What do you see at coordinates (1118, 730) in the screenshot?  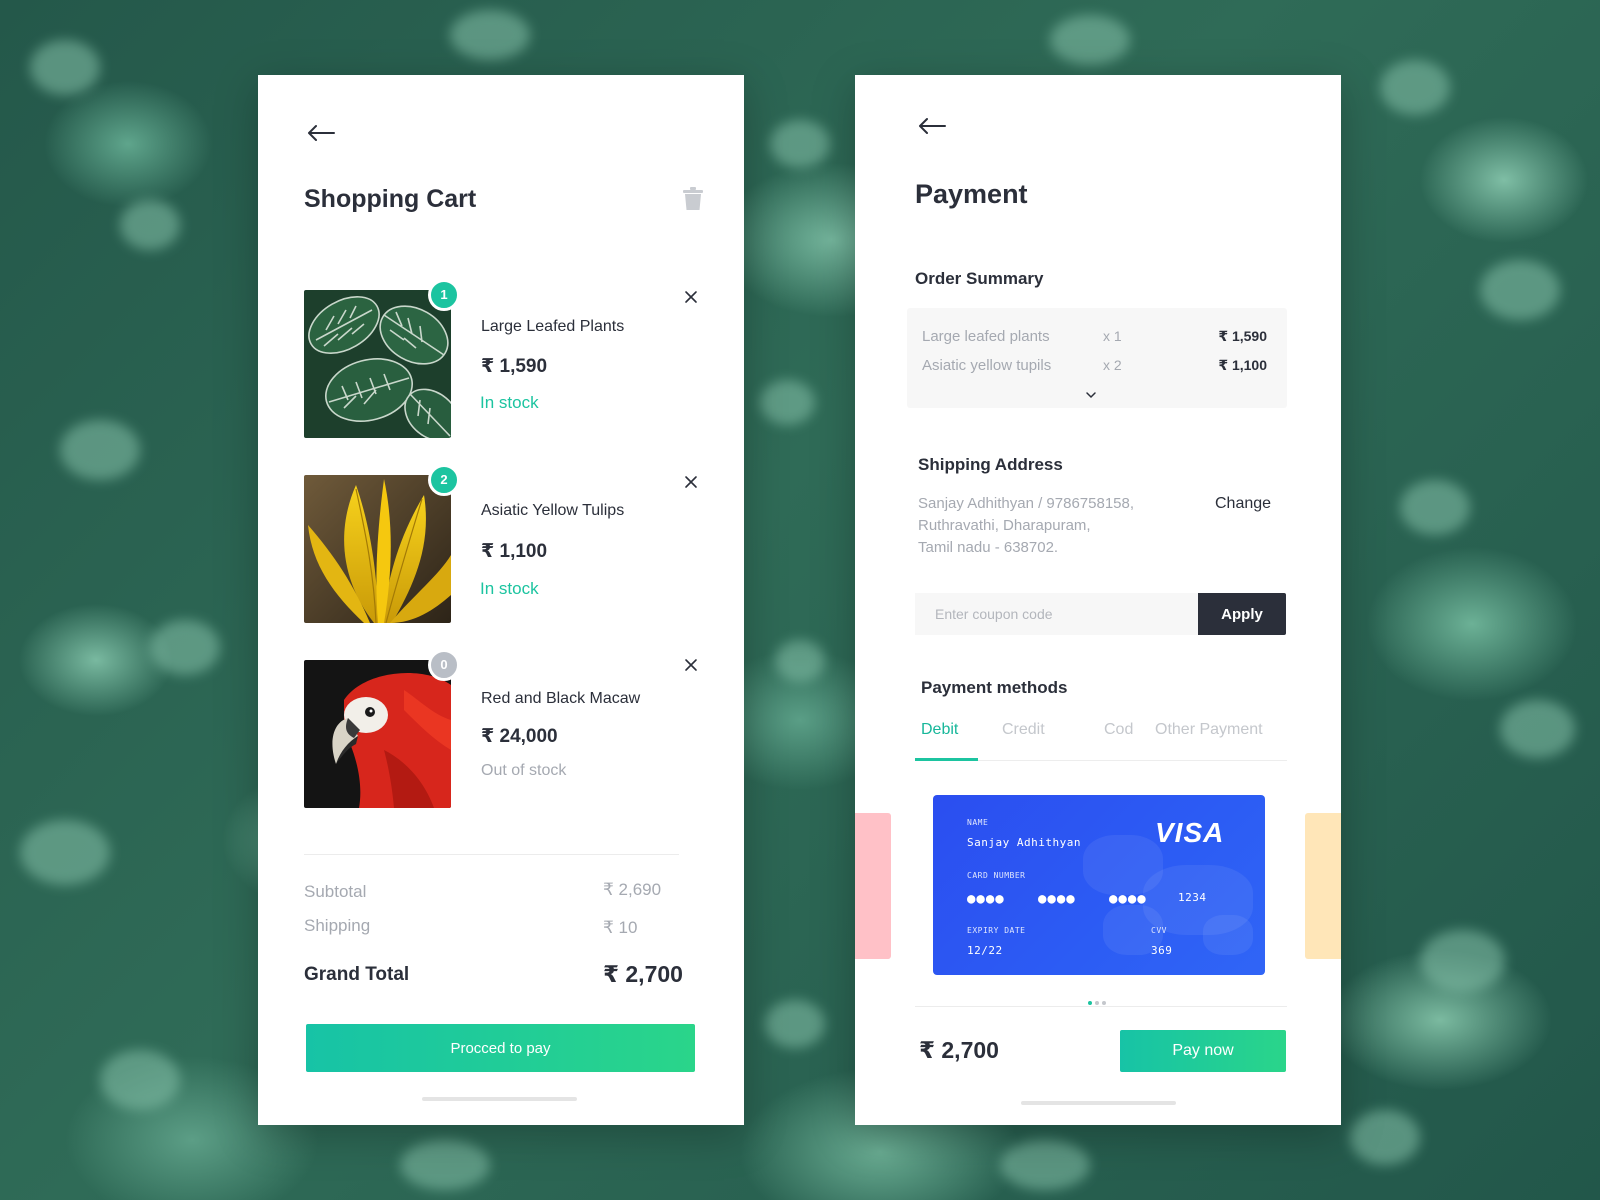 I see `tab-cod: Cod` at bounding box center [1118, 730].